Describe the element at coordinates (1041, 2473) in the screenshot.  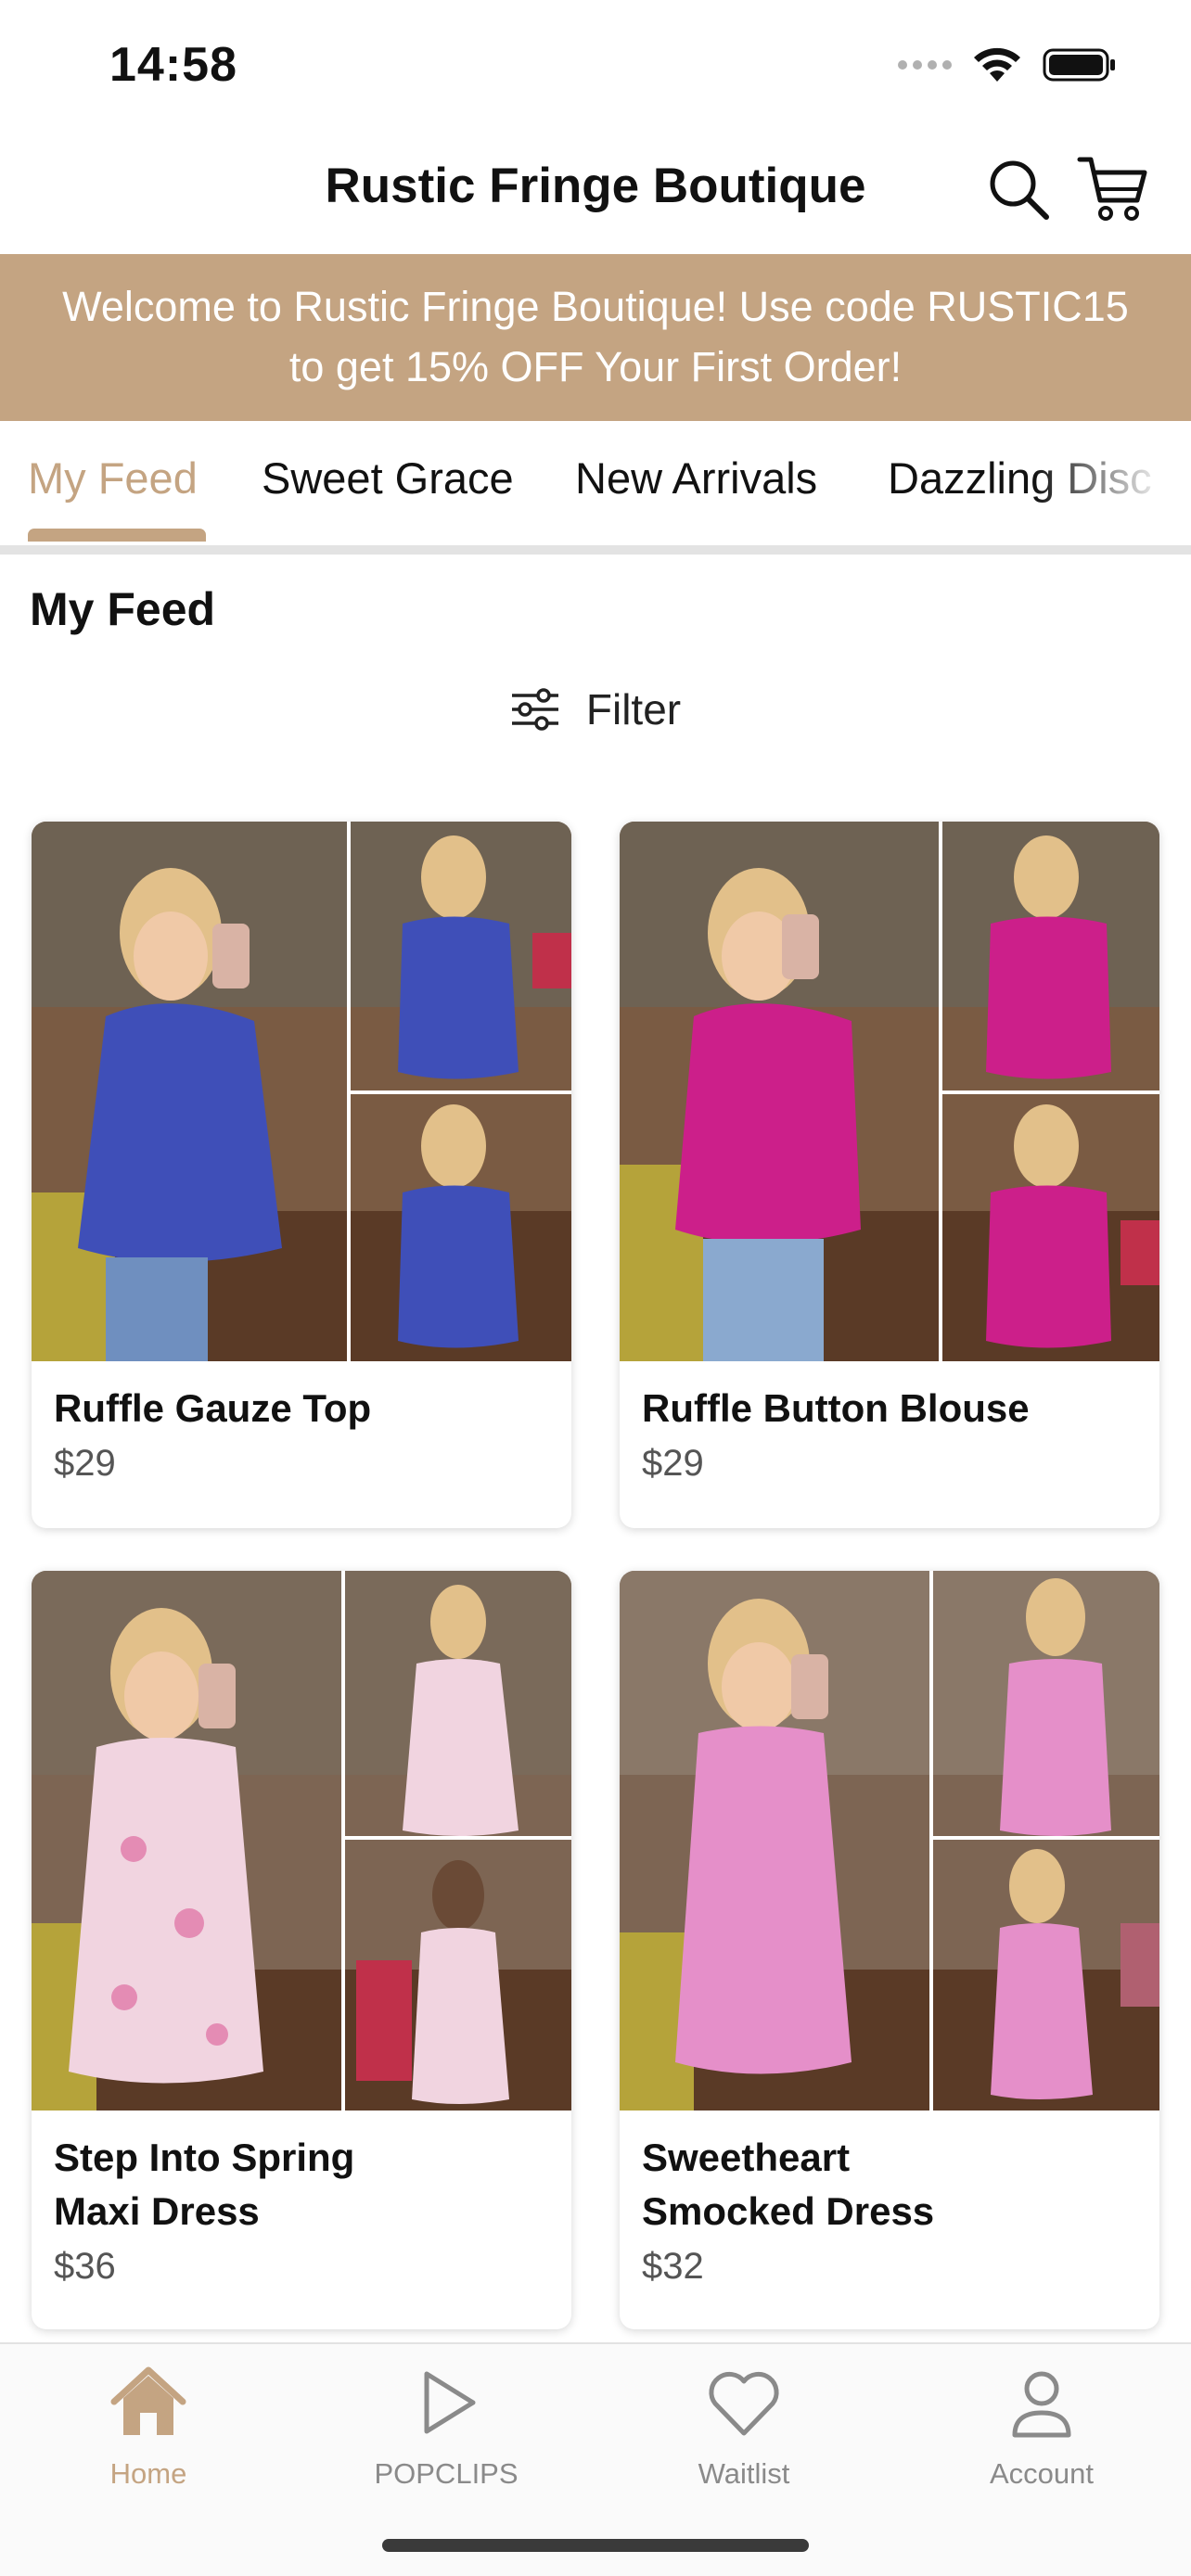
I see `nav-label: Account` at that location.